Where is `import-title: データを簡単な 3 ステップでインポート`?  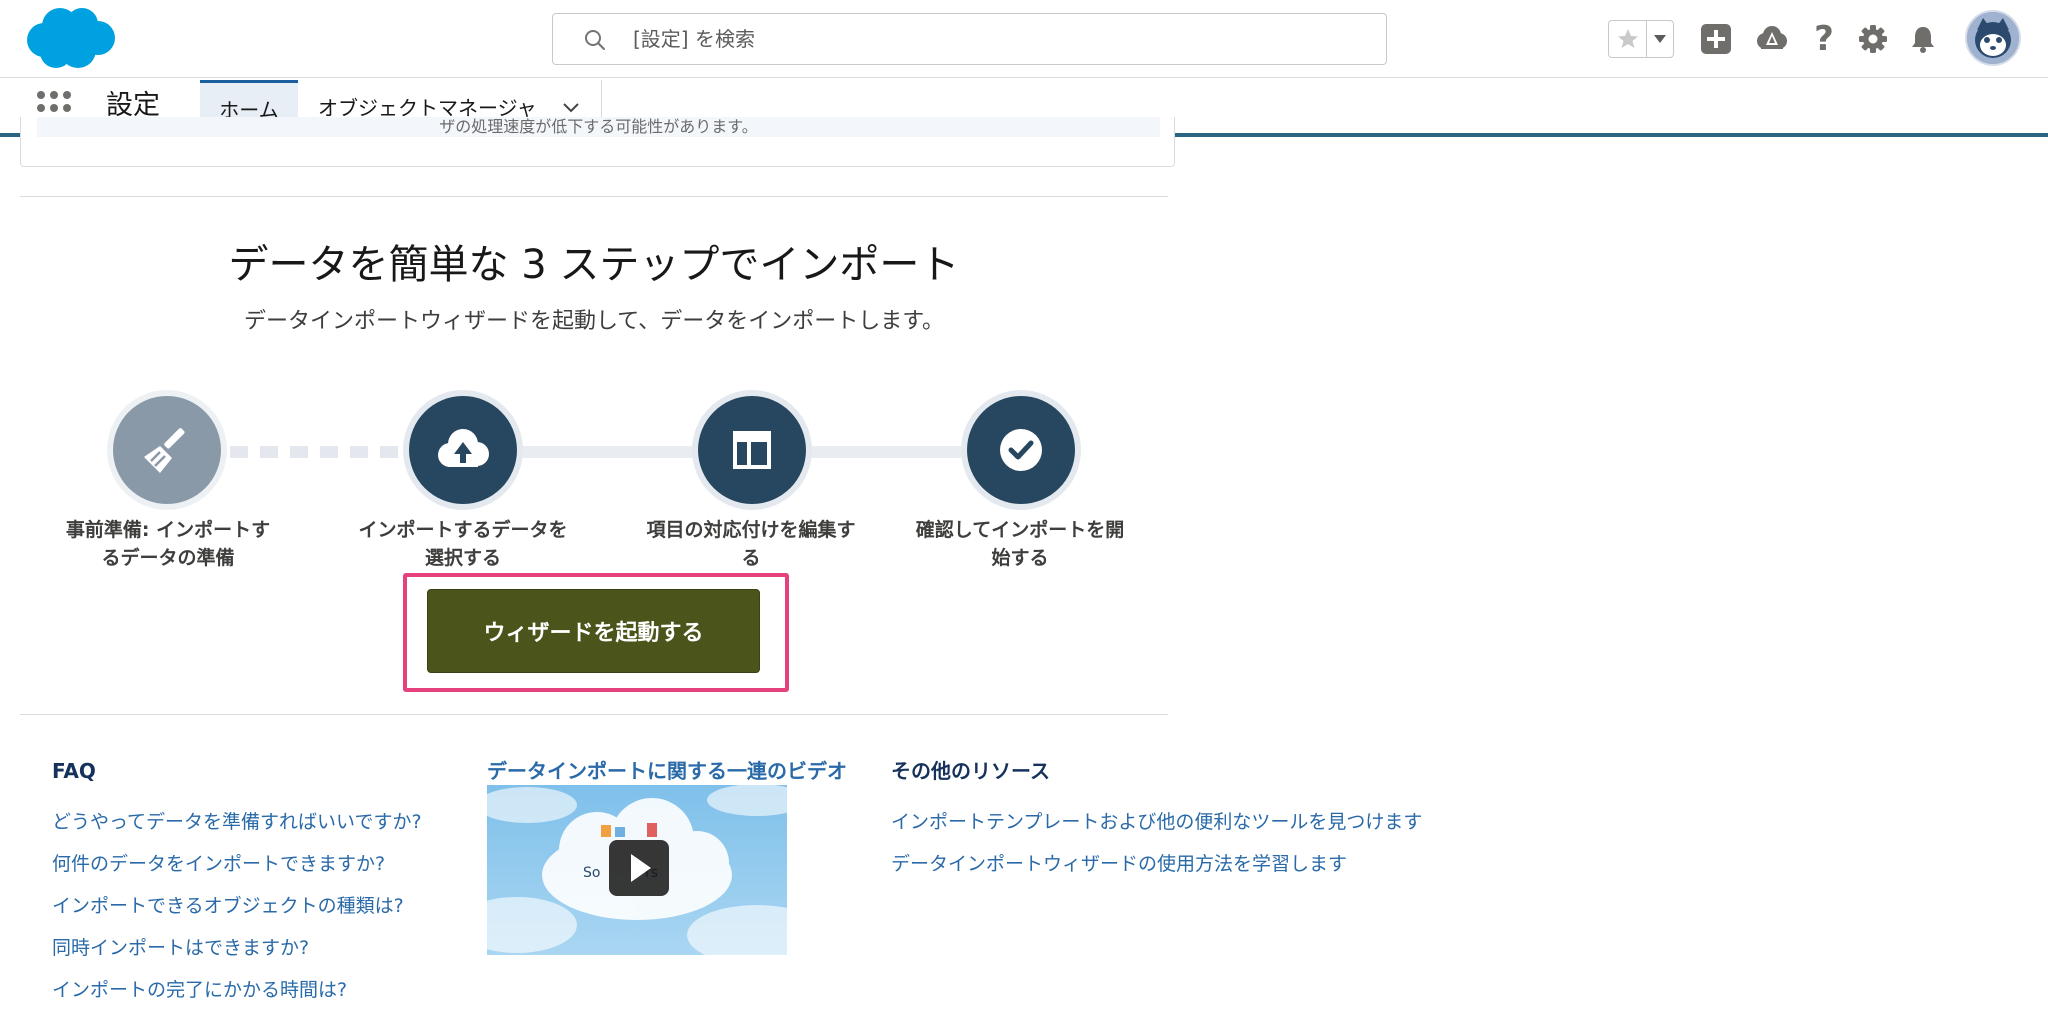
import-title: データを簡単な 3 ステップでインポート is located at coordinates (594, 265).